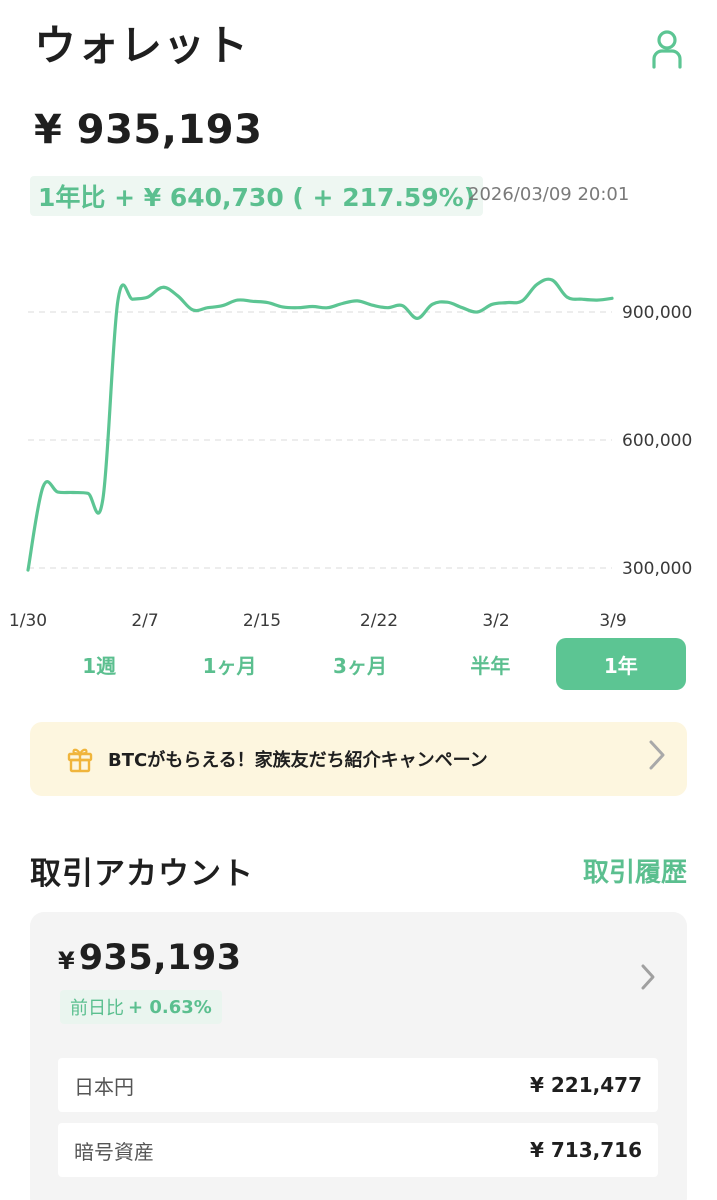  I want to click on tab-3-months: 3ヶ月, so click(360, 664).